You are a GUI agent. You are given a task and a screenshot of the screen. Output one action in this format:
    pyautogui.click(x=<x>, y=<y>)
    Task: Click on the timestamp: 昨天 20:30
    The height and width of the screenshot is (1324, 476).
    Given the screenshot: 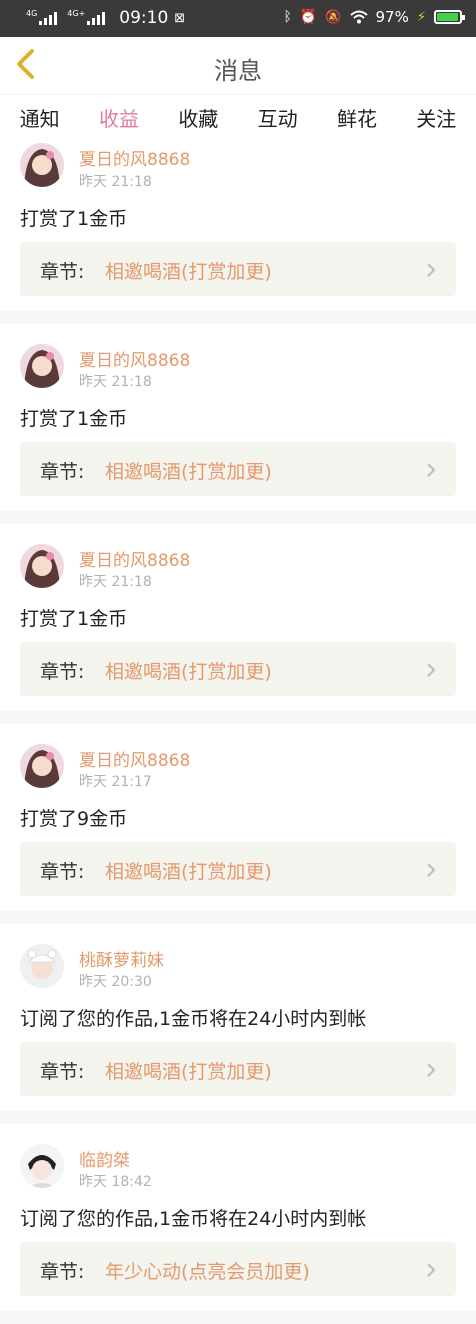 What is the action you would take?
    pyautogui.click(x=115, y=982)
    